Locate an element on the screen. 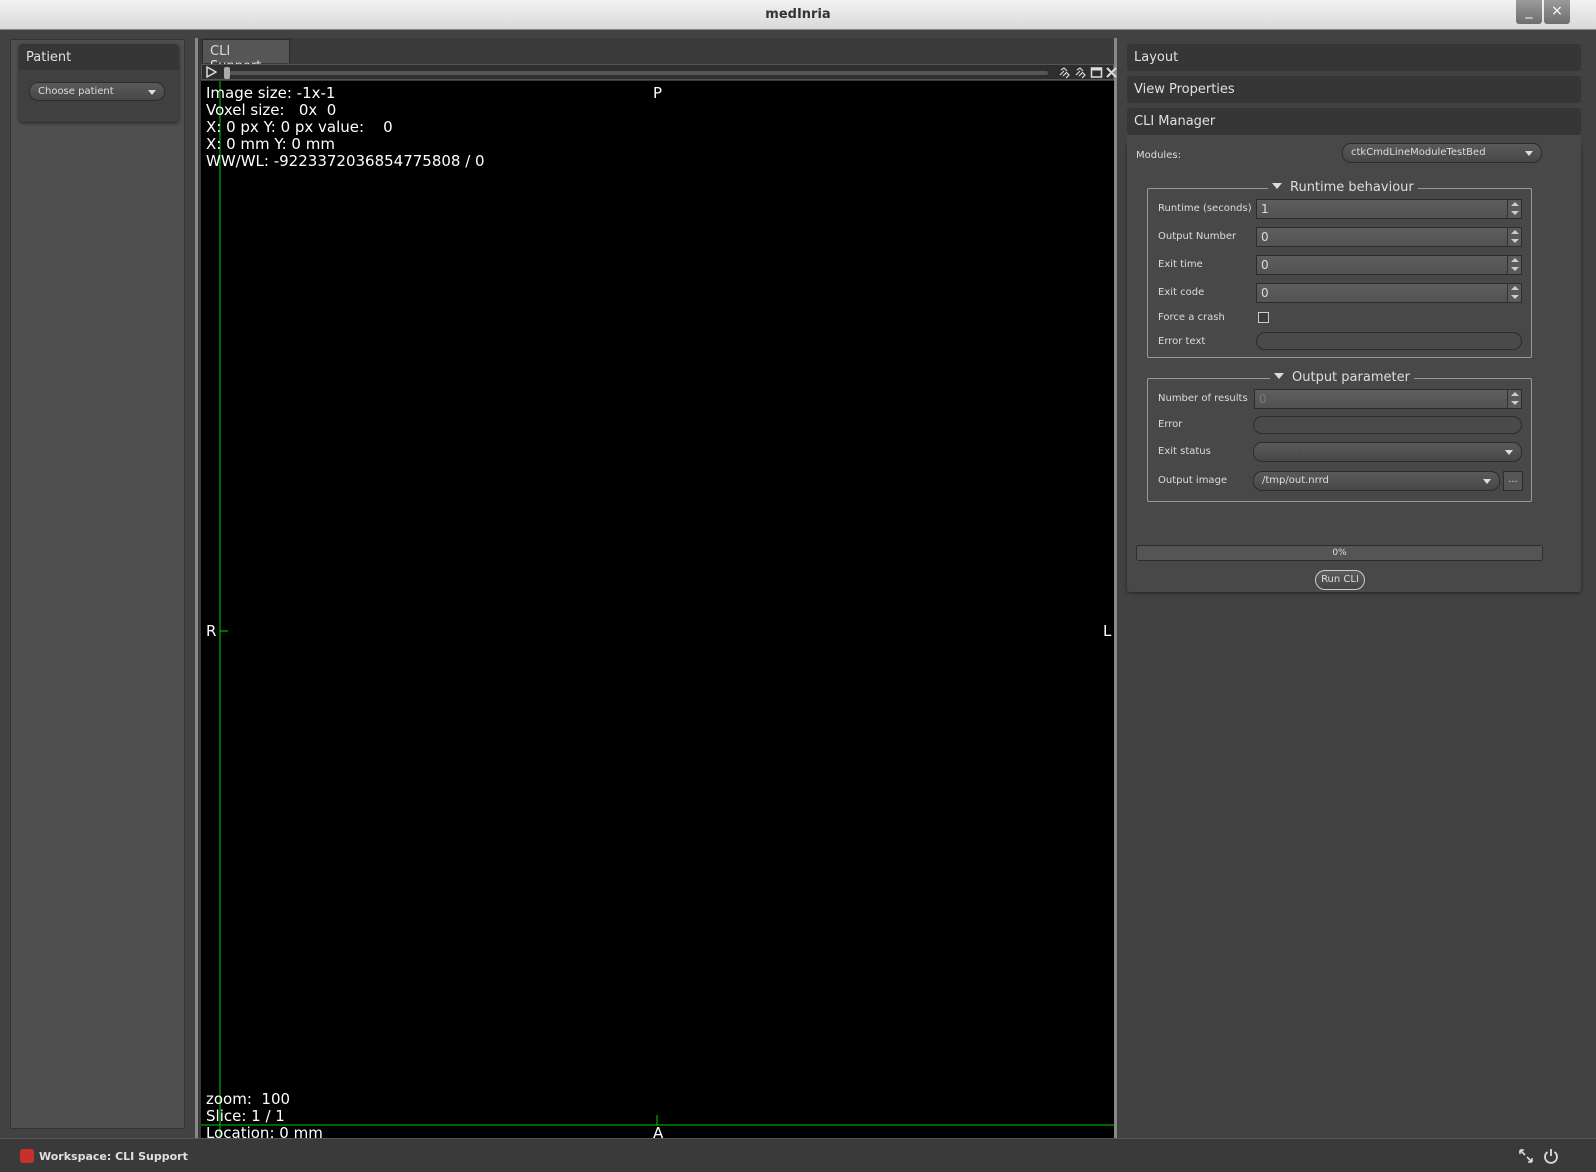 This screenshot has height=1172, width=1596. view-toolbar is located at coordinates (659, 72).